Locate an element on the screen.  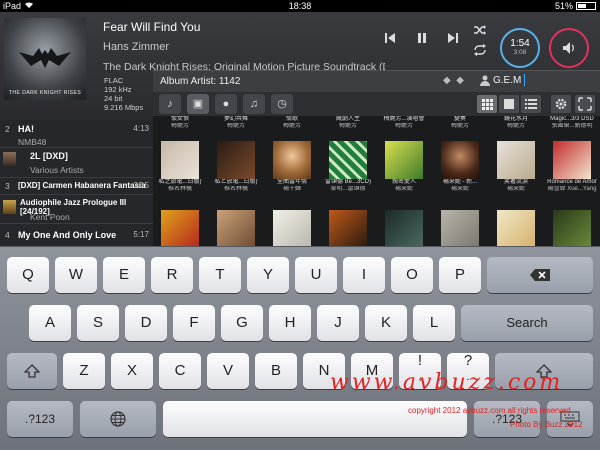
person-icon is located at coordinates (485, 80).